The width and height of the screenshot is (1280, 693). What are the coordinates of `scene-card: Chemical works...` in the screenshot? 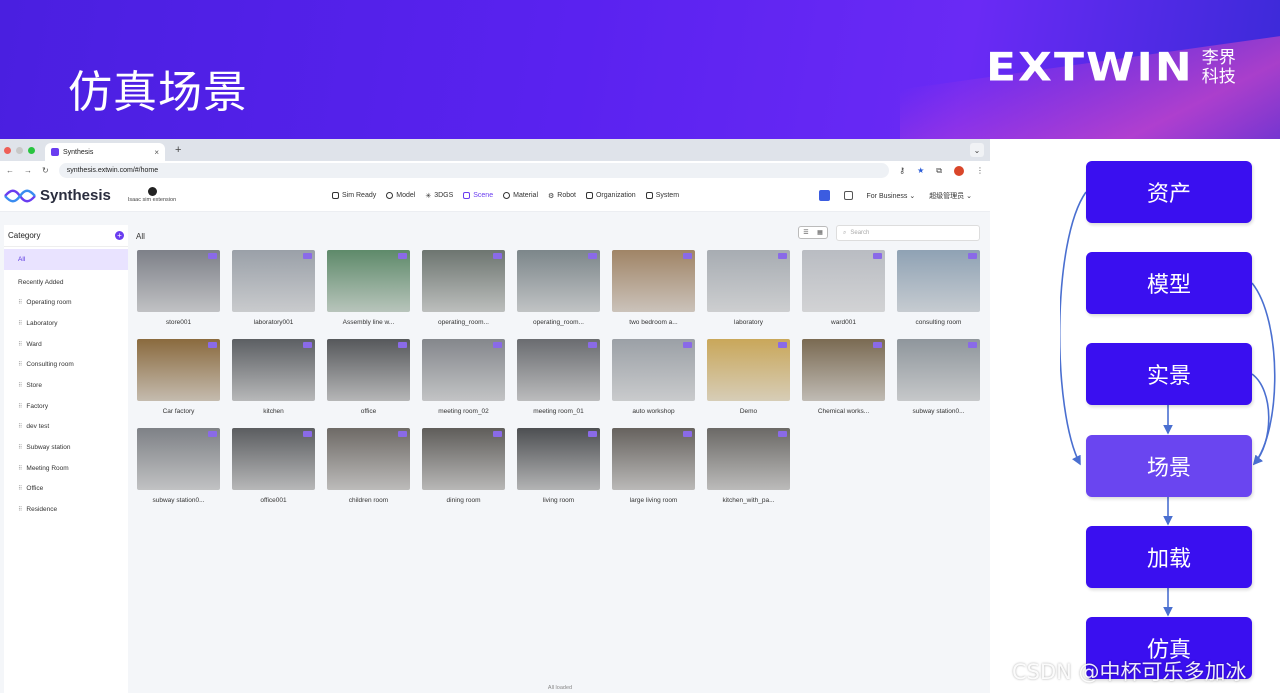 It's located at (843, 377).